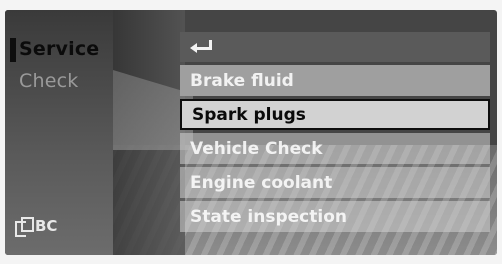 This screenshot has height=264, width=502. What do you see at coordinates (335, 80) in the screenshot?
I see `menu-item-brake-fluid: Brake fluid` at bounding box center [335, 80].